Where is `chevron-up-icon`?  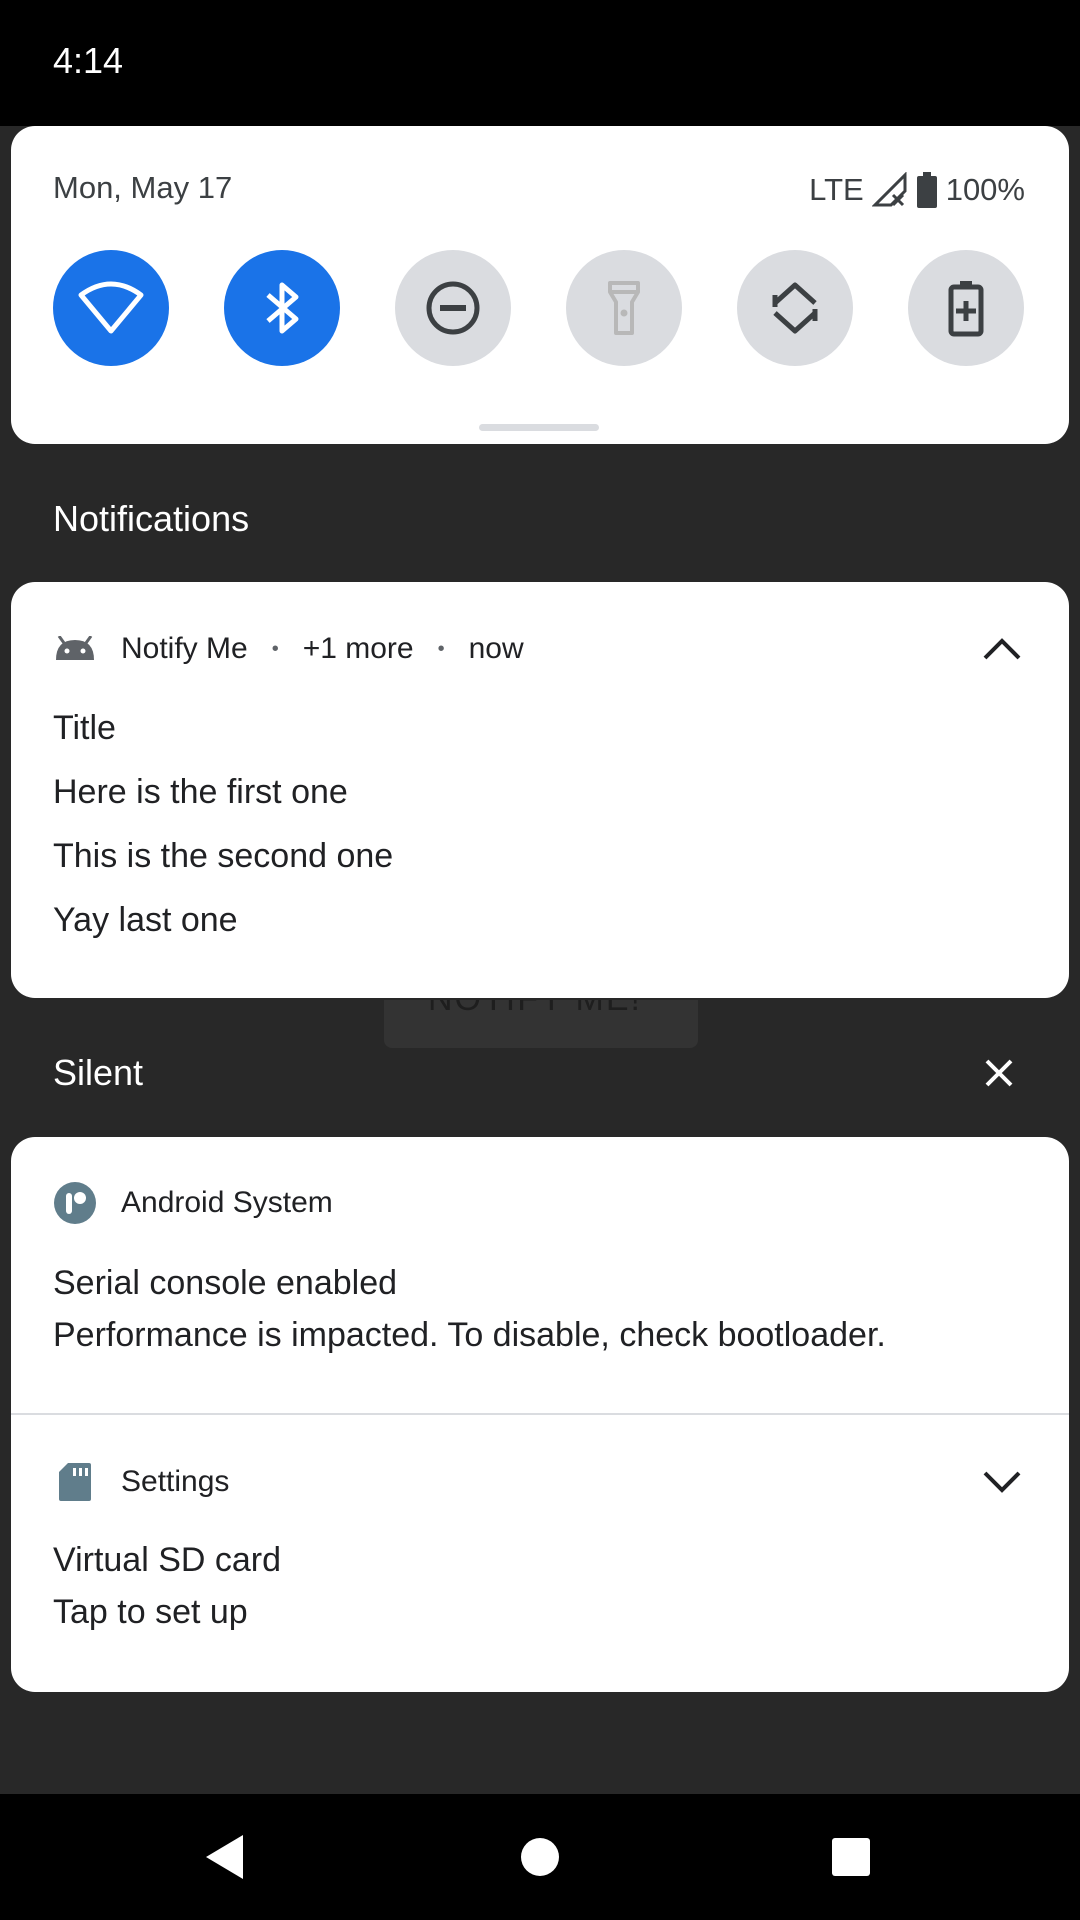
chevron-up-icon is located at coordinates (1002, 649).